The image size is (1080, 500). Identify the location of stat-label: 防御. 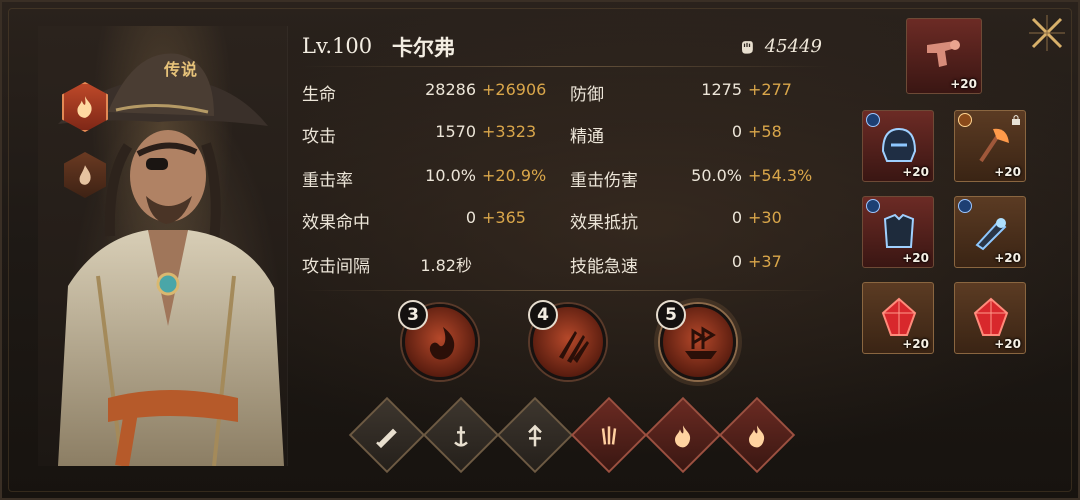
(587, 95).